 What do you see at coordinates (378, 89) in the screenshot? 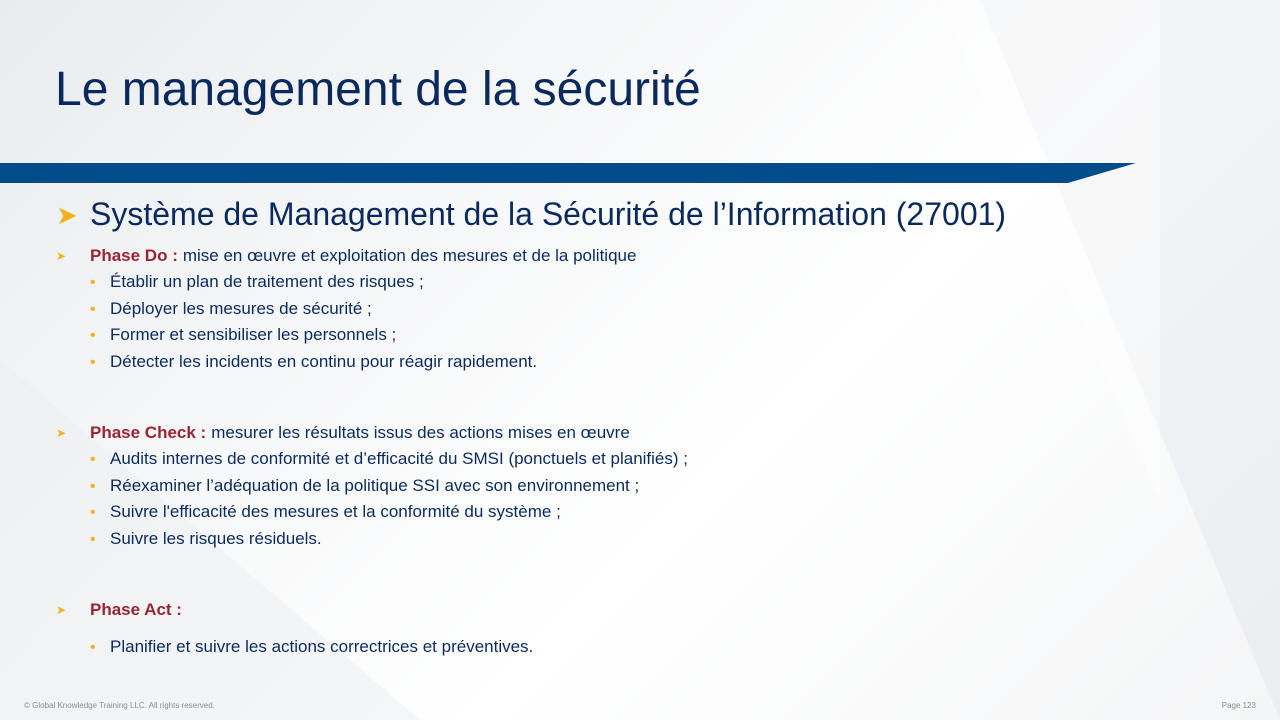
I see `slide-title: Le management de la sécurité` at bounding box center [378, 89].